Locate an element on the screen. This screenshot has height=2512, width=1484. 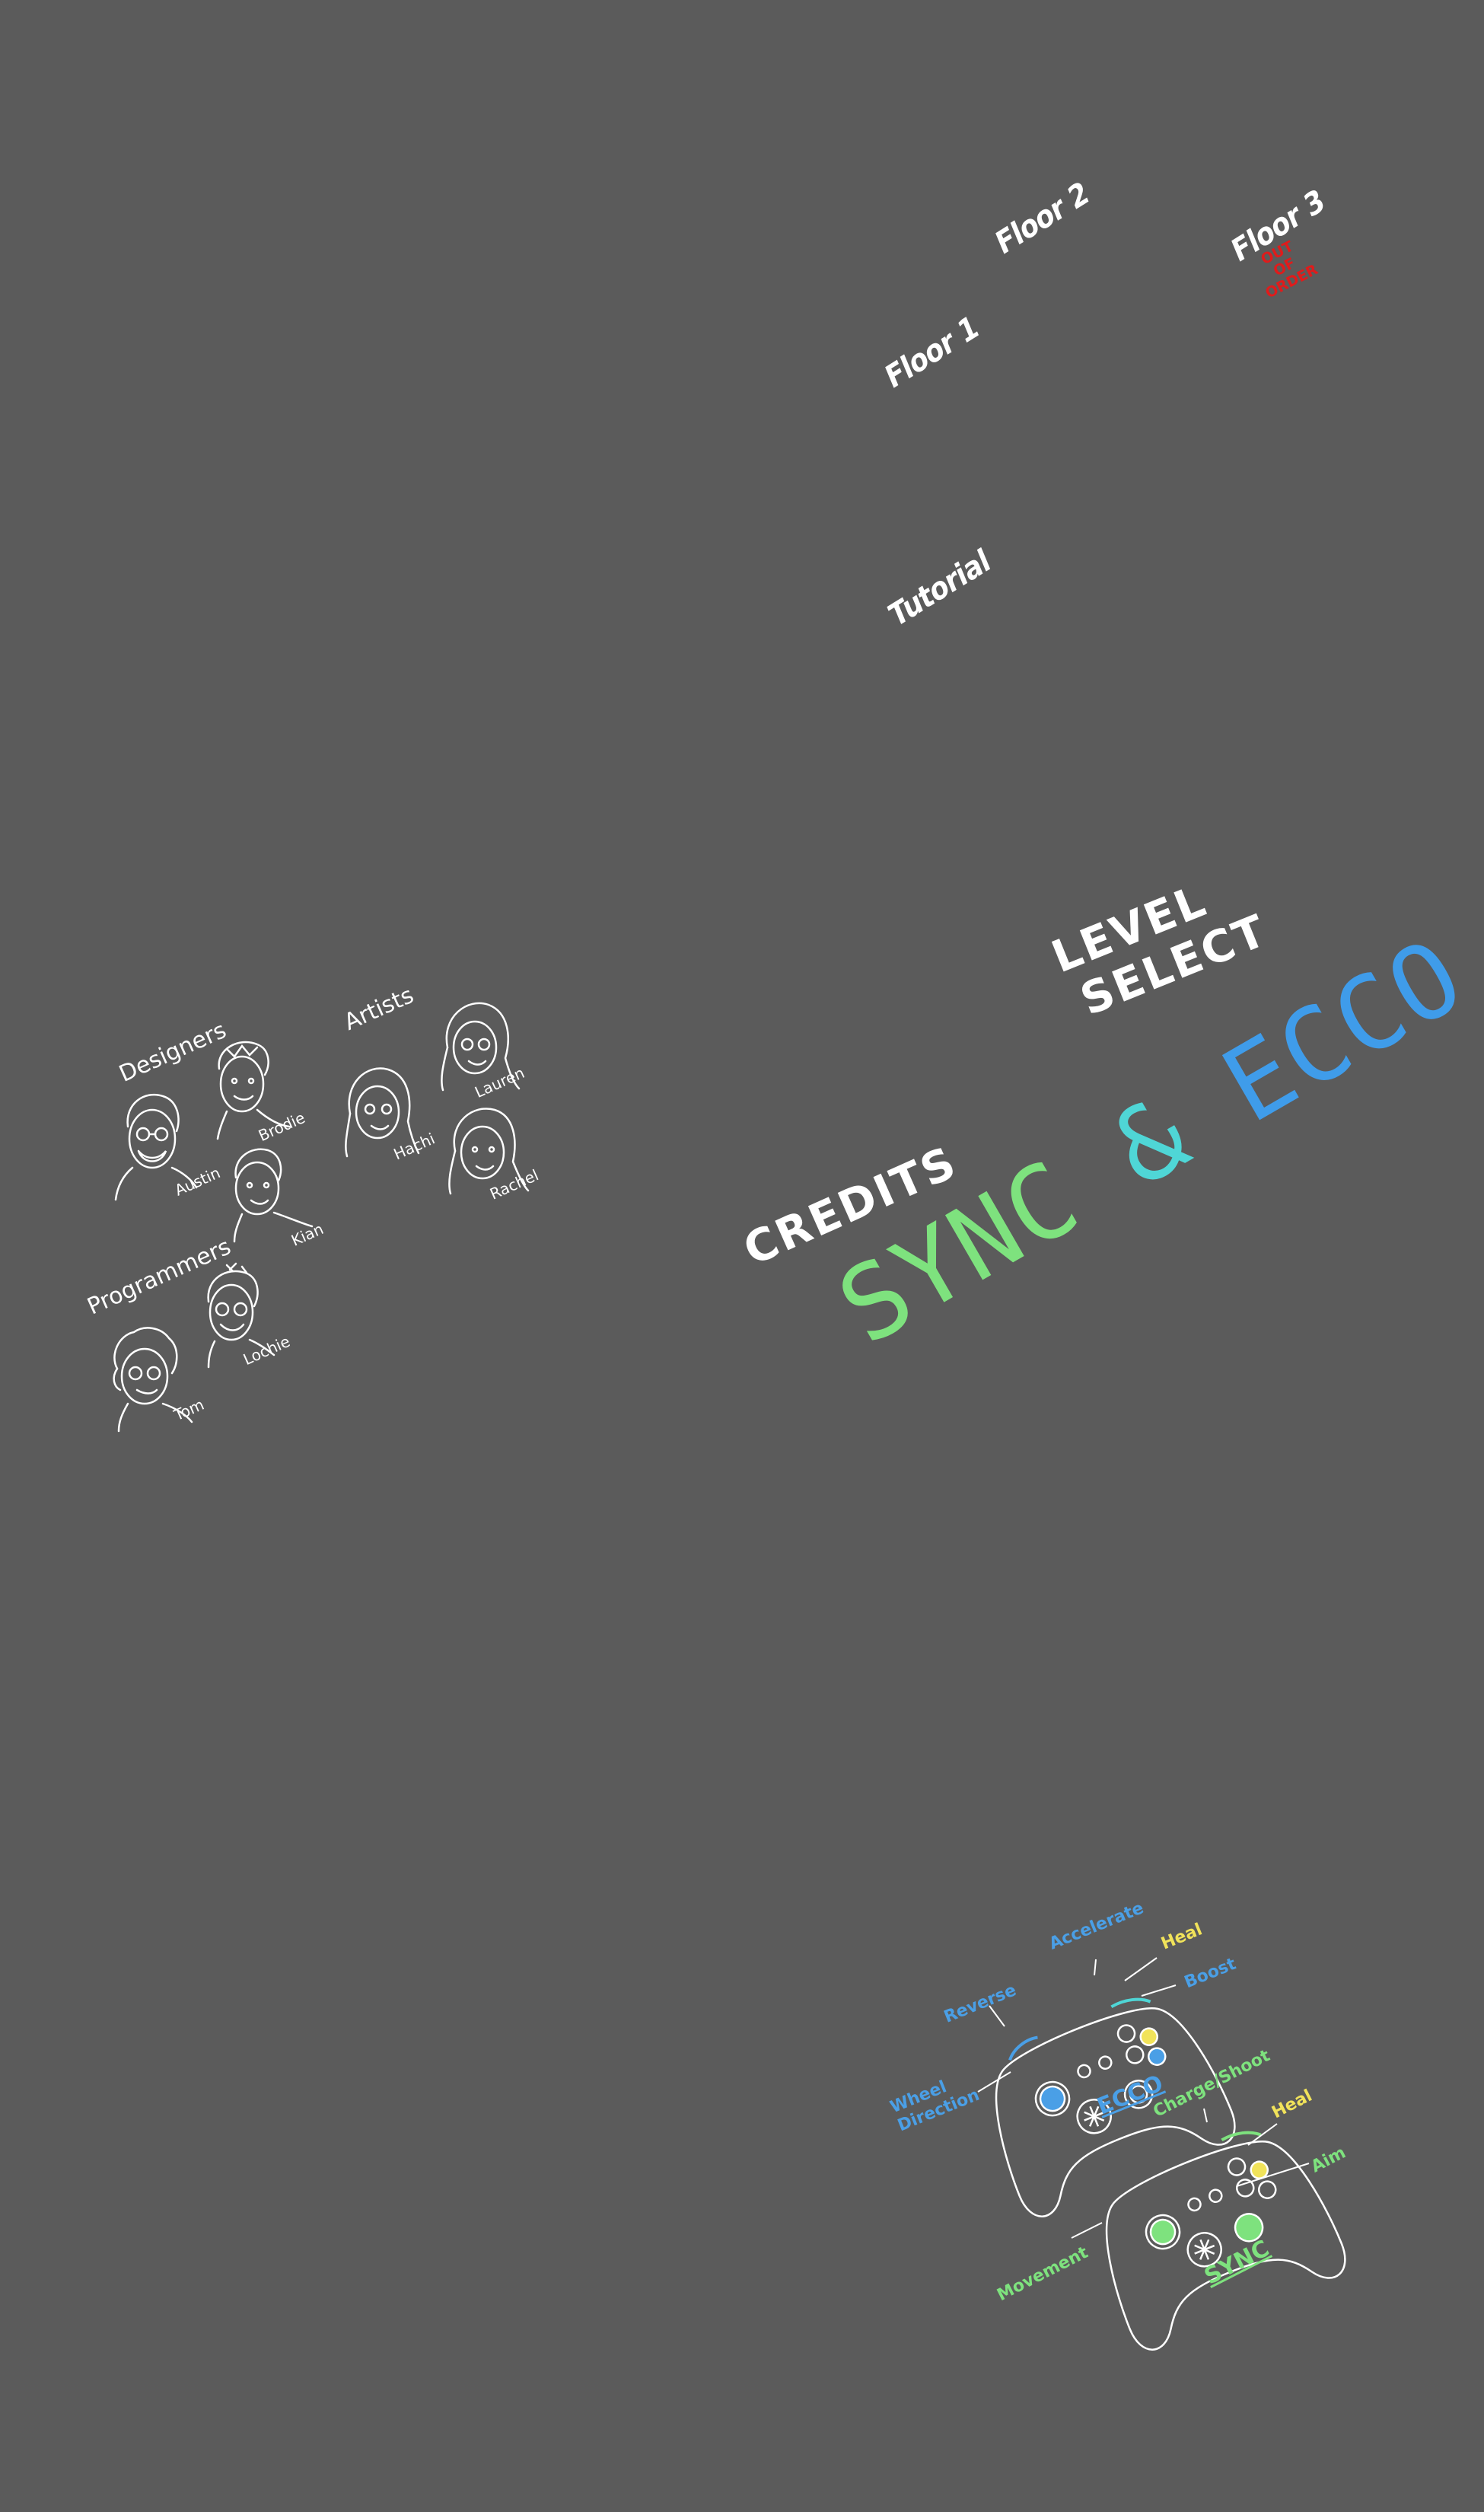
controllers-diagram is located at coordinates (1161, 2154).